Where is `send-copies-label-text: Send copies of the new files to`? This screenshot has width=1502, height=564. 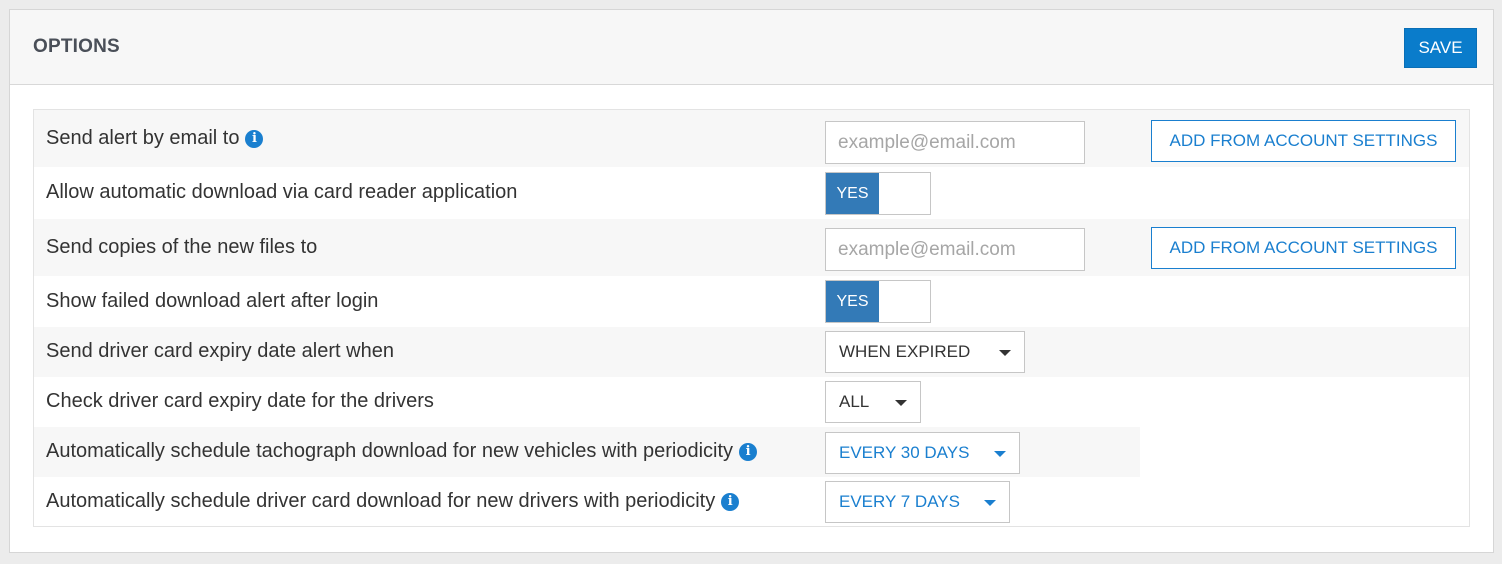
send-copies-label-text: Send copies of the new files to is located at coordinates (182, 247).